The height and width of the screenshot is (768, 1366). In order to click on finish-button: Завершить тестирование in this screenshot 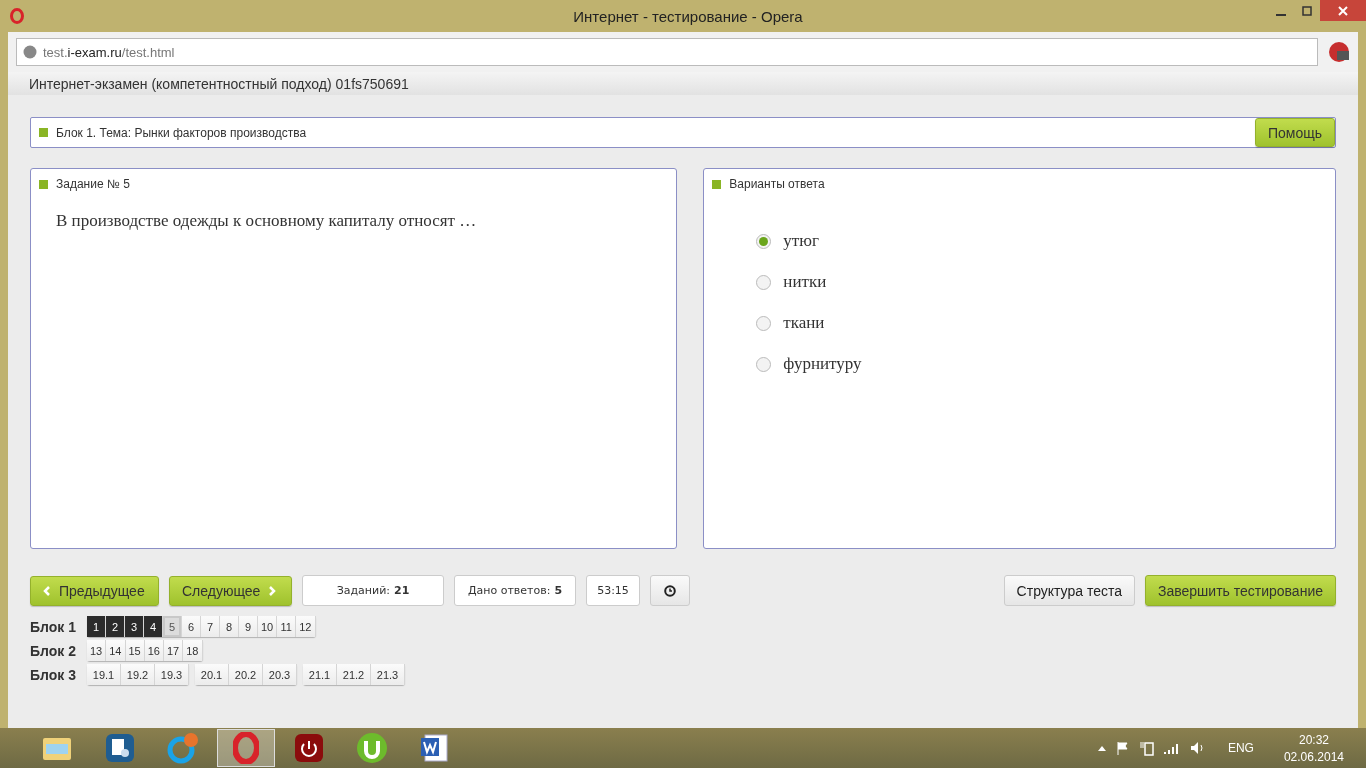, I will do `click(1240, 590)`.